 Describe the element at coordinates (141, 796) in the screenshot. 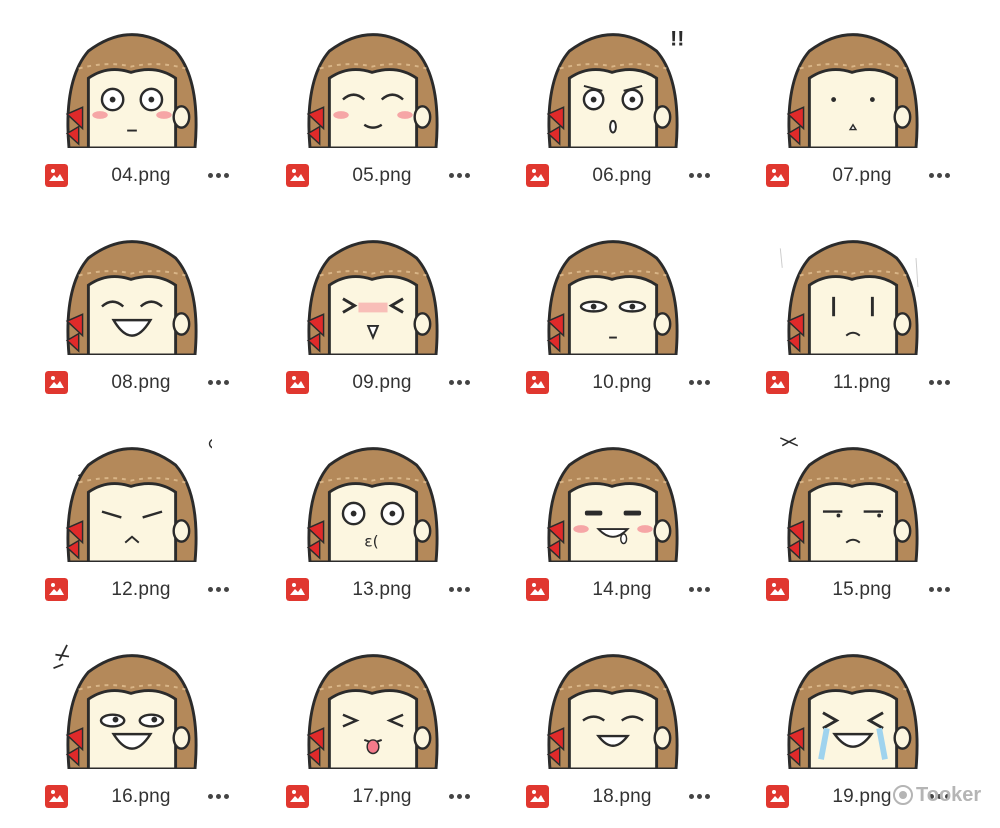

I see `file-name: 16.png` at that location.